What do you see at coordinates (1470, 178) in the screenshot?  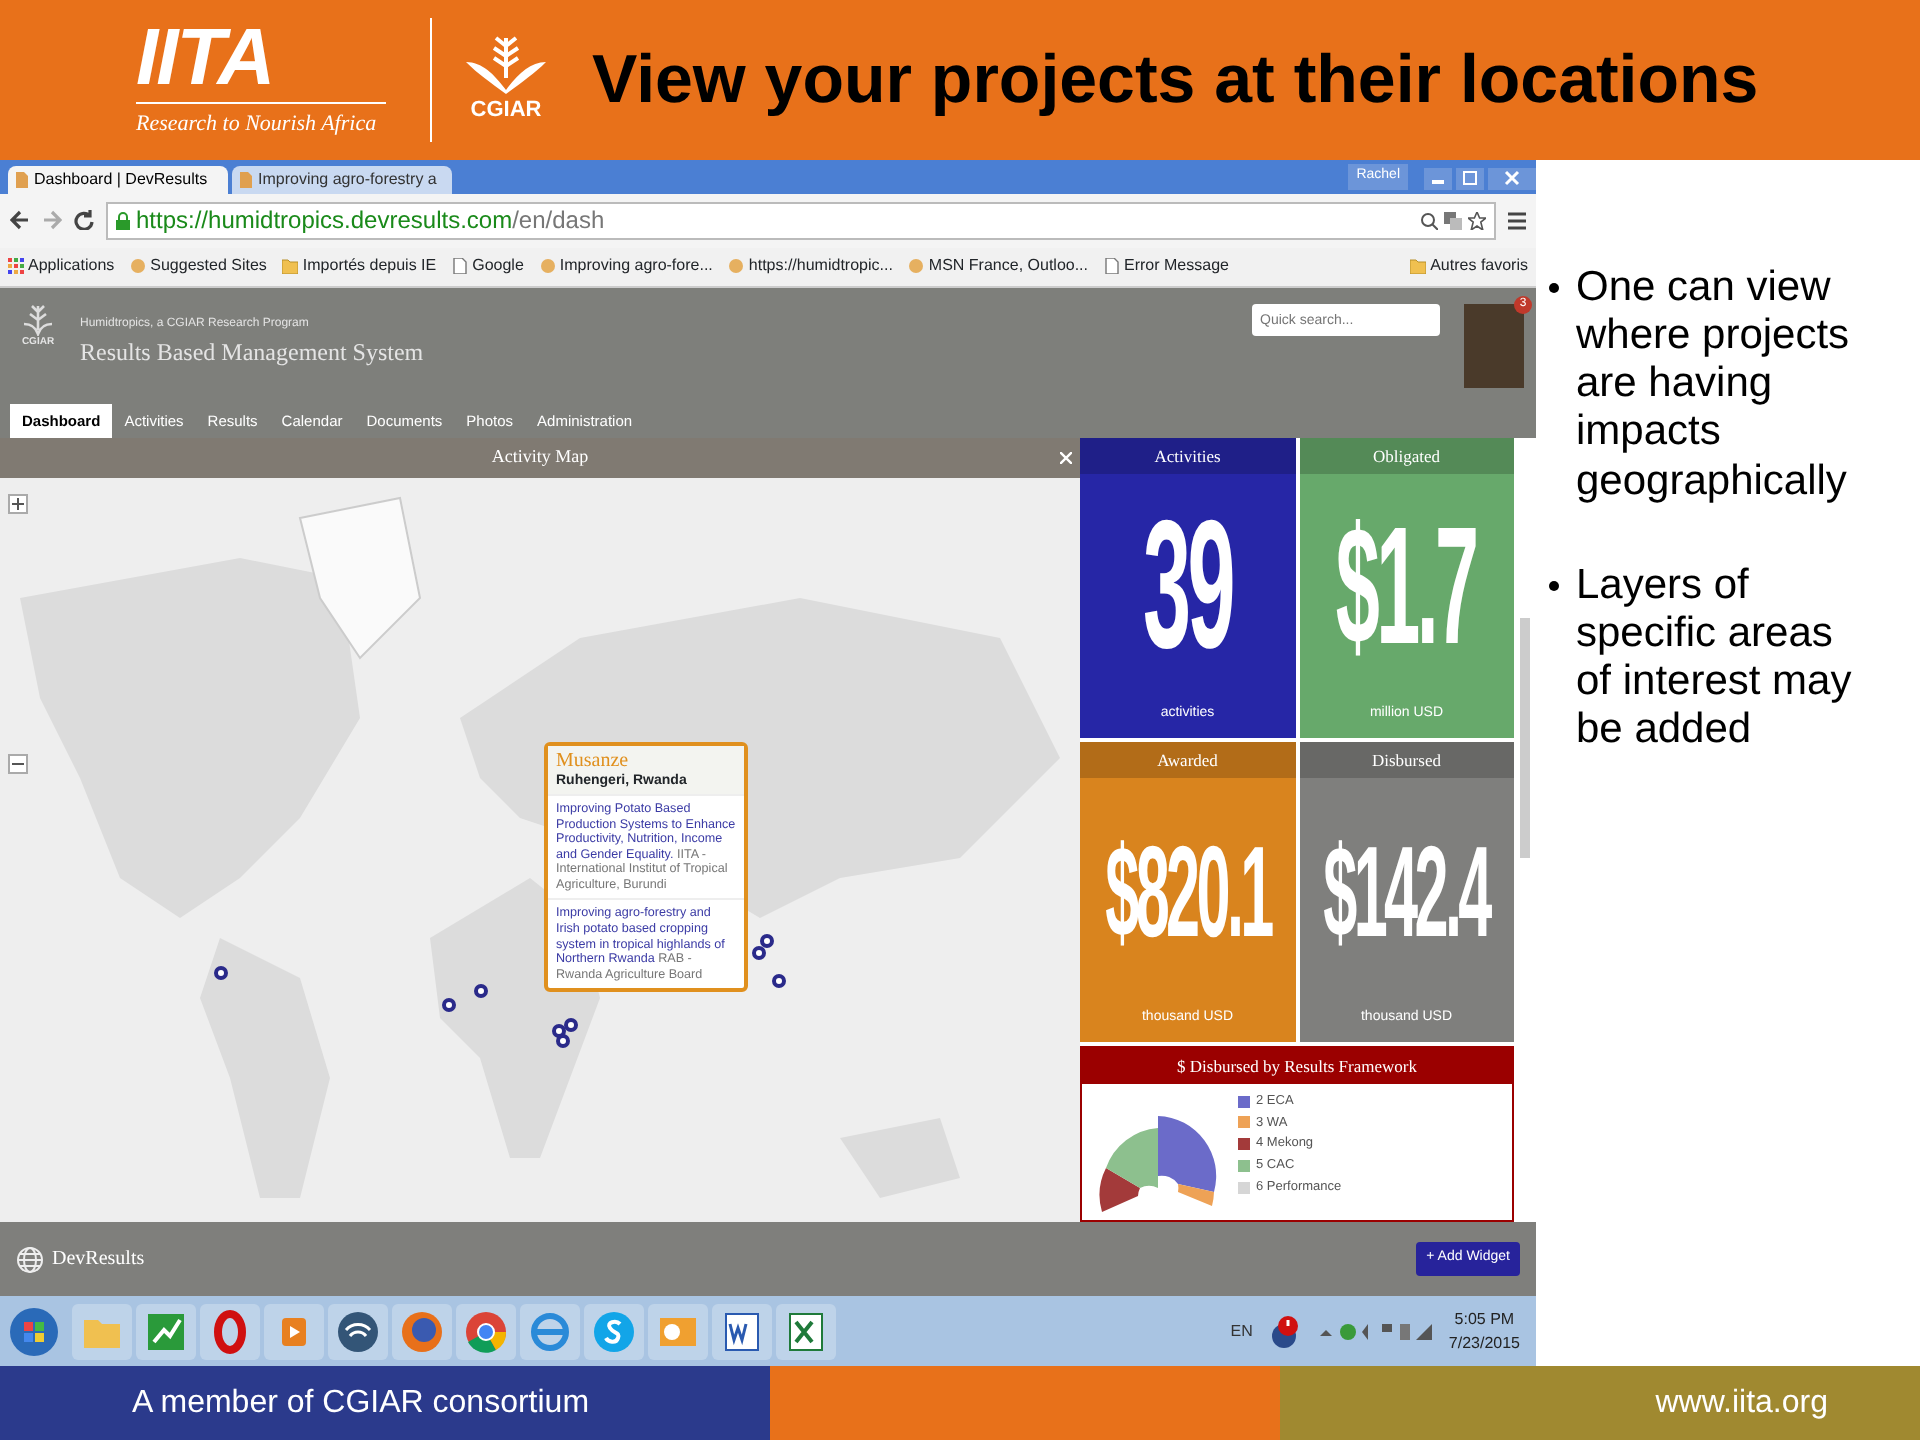 I see `maximize-icon` at bounding box center [1470, 178].